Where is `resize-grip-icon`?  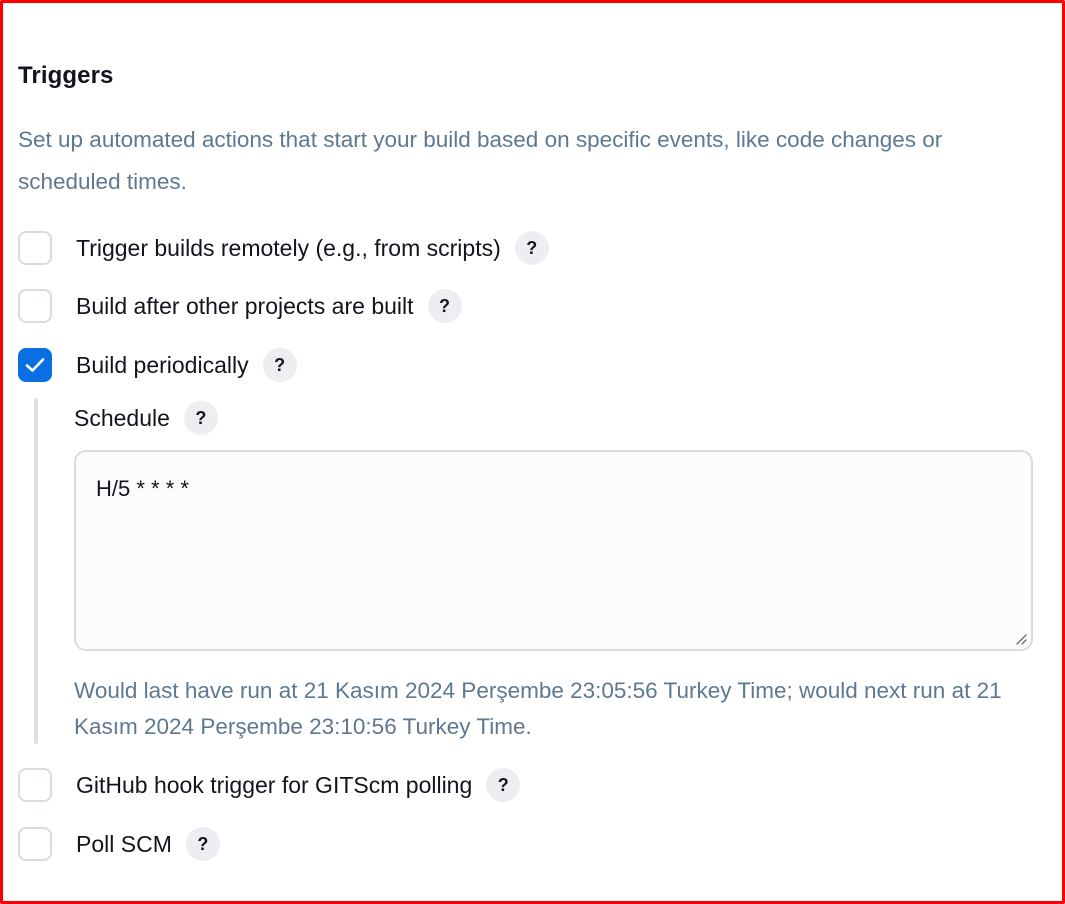
resize-grip-icon is located at coordinates (1021, 639).